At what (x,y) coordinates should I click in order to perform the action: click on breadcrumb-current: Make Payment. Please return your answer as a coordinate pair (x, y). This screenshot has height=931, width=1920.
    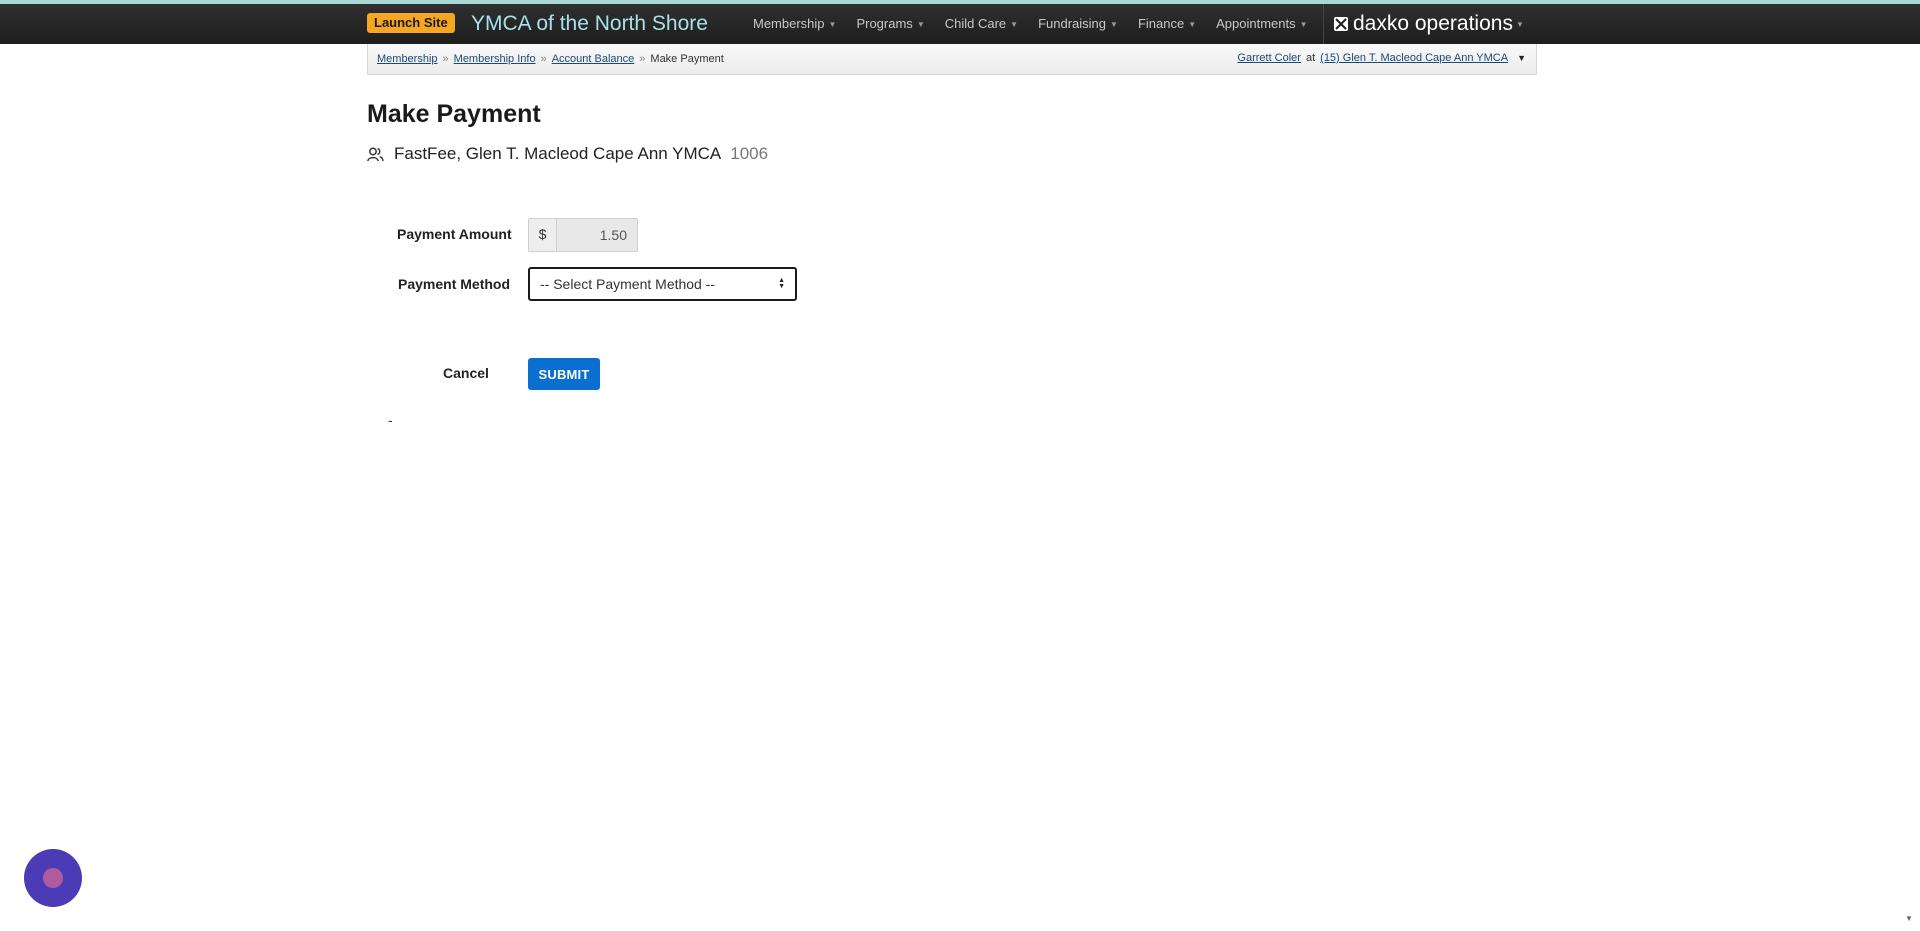
    Looking at the image, I should click on (687, 59).